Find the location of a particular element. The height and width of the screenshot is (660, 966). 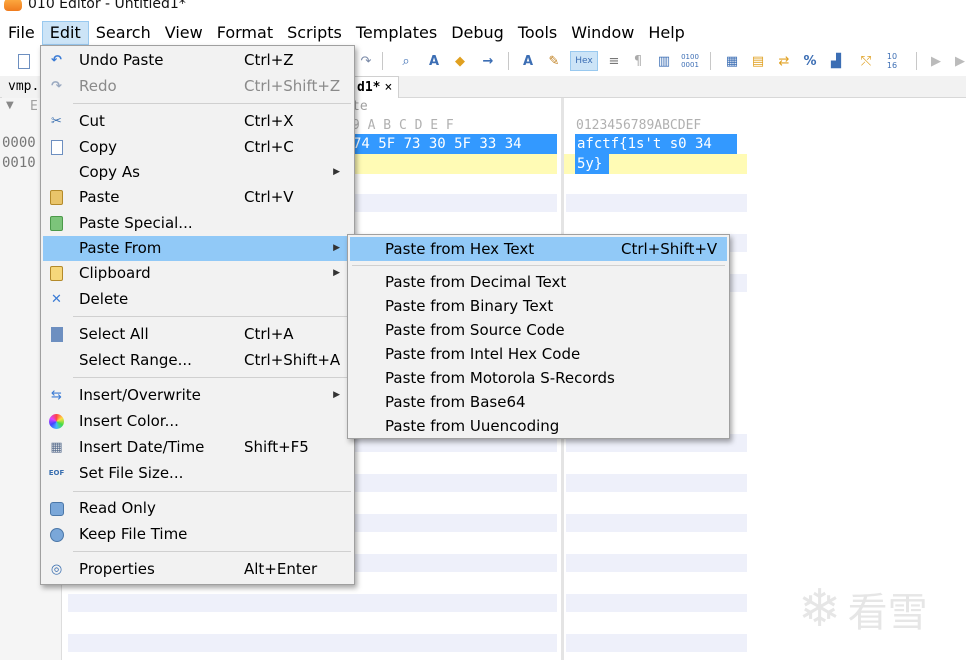

menu-edit: Edit is located at coordinates (65, 33).